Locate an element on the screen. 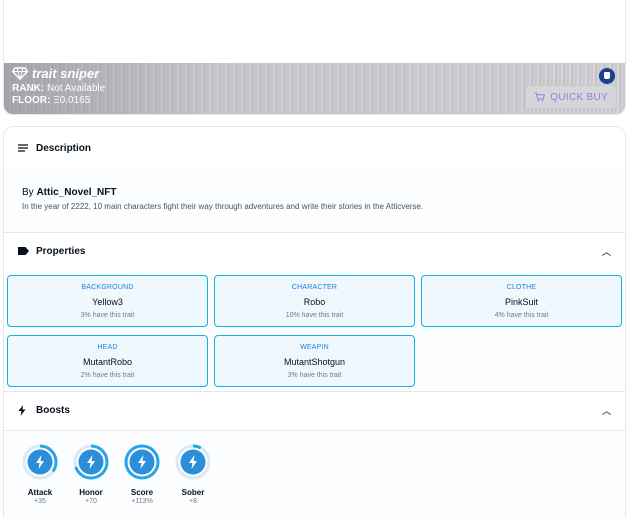 The width and height of the screenshot is (628, 519). quick-buy-button: QUICK BUY is located at coordinates (571, 97).